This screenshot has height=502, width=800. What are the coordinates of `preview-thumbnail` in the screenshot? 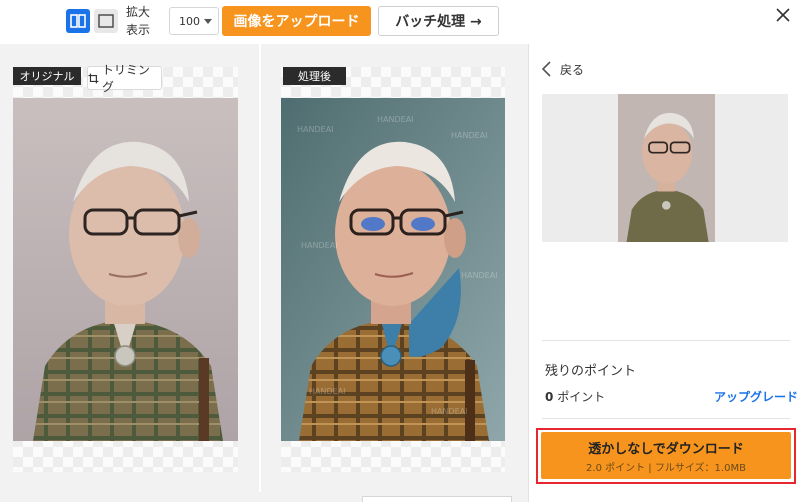 It's located at (666, 168).